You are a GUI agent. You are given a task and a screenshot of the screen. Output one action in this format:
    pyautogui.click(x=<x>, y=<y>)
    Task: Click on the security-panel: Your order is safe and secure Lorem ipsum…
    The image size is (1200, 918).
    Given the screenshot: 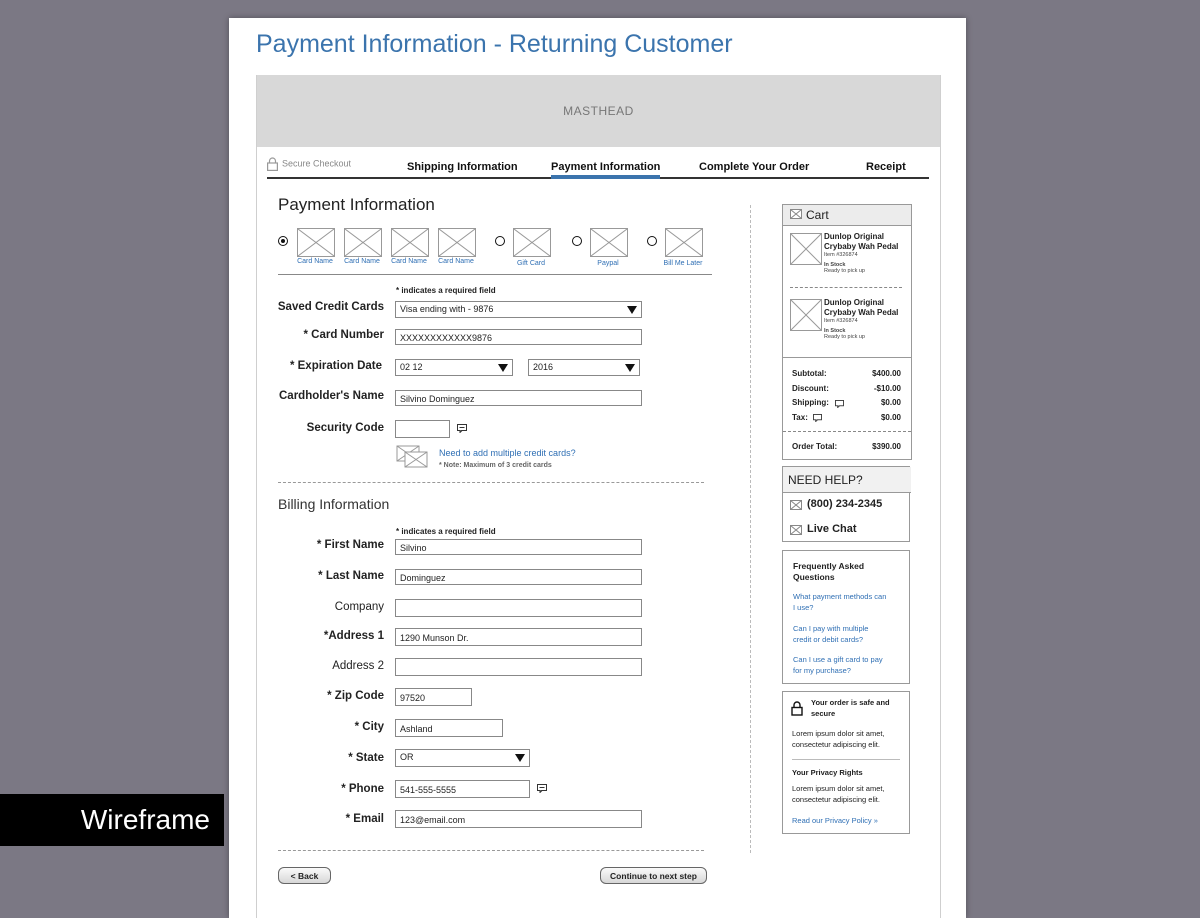 What is the action you would take?
    pyautogui.click(x=846, y=762)
    